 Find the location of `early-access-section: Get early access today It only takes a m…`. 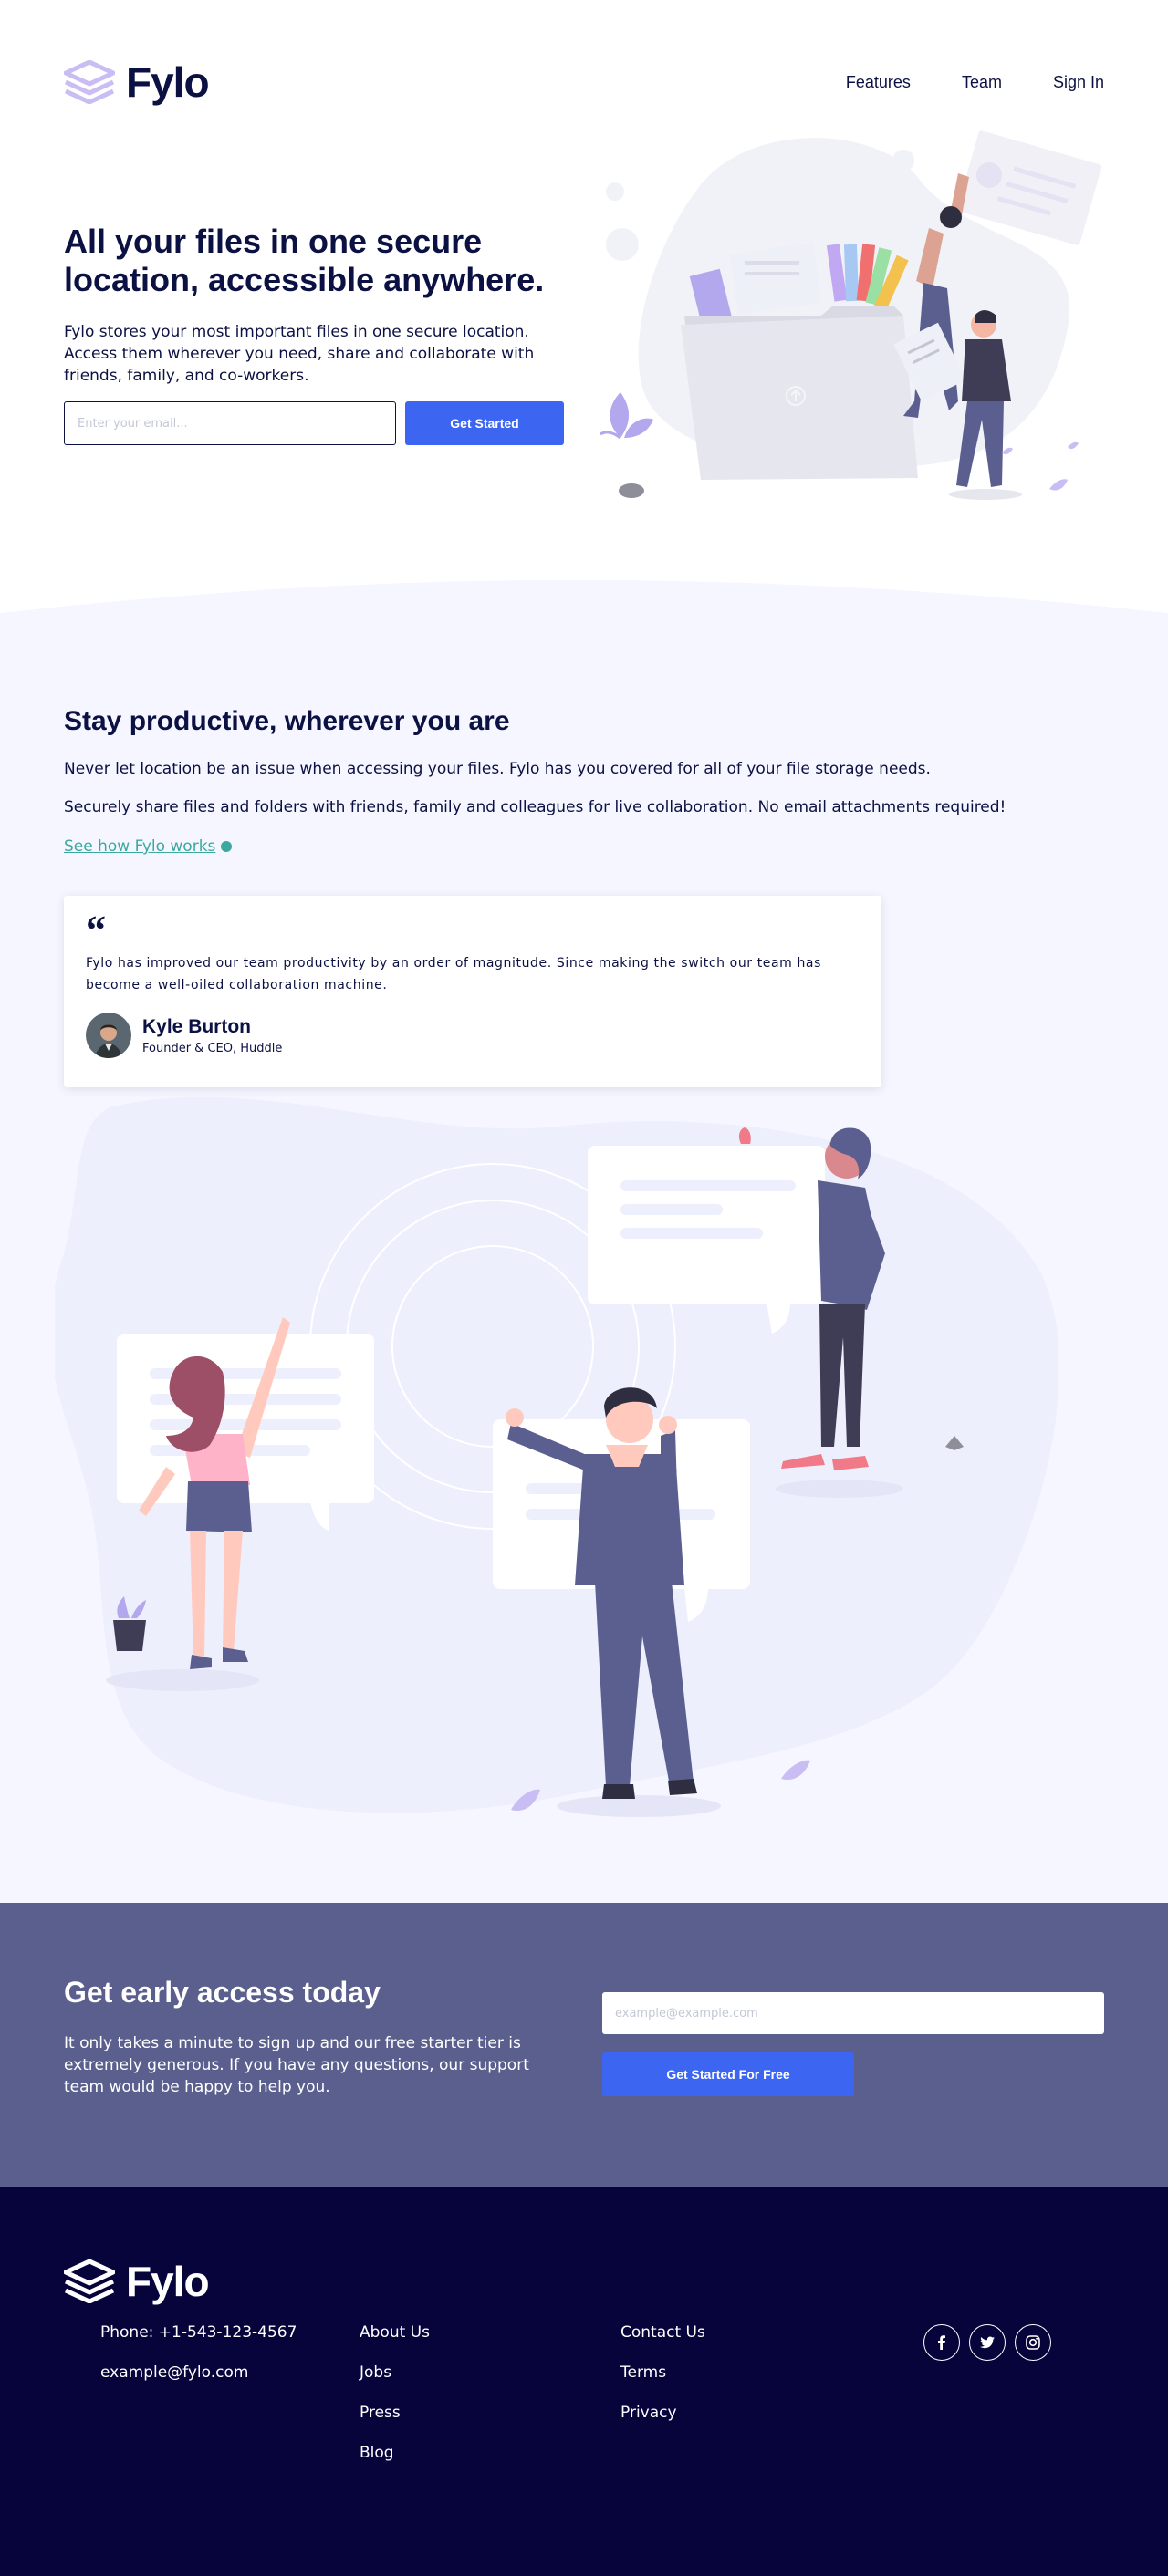

early-access-section: Get early access today It only takes a m… is located at coordinates (584, 2045).